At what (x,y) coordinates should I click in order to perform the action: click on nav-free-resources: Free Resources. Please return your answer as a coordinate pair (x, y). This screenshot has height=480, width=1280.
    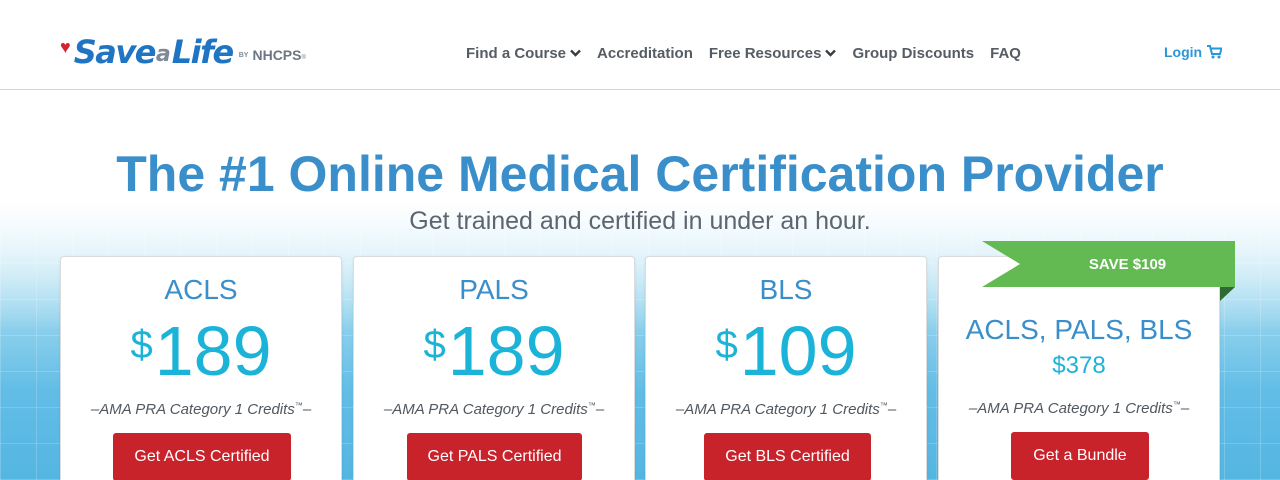
    Looking at the image, I should click on (773, 53).